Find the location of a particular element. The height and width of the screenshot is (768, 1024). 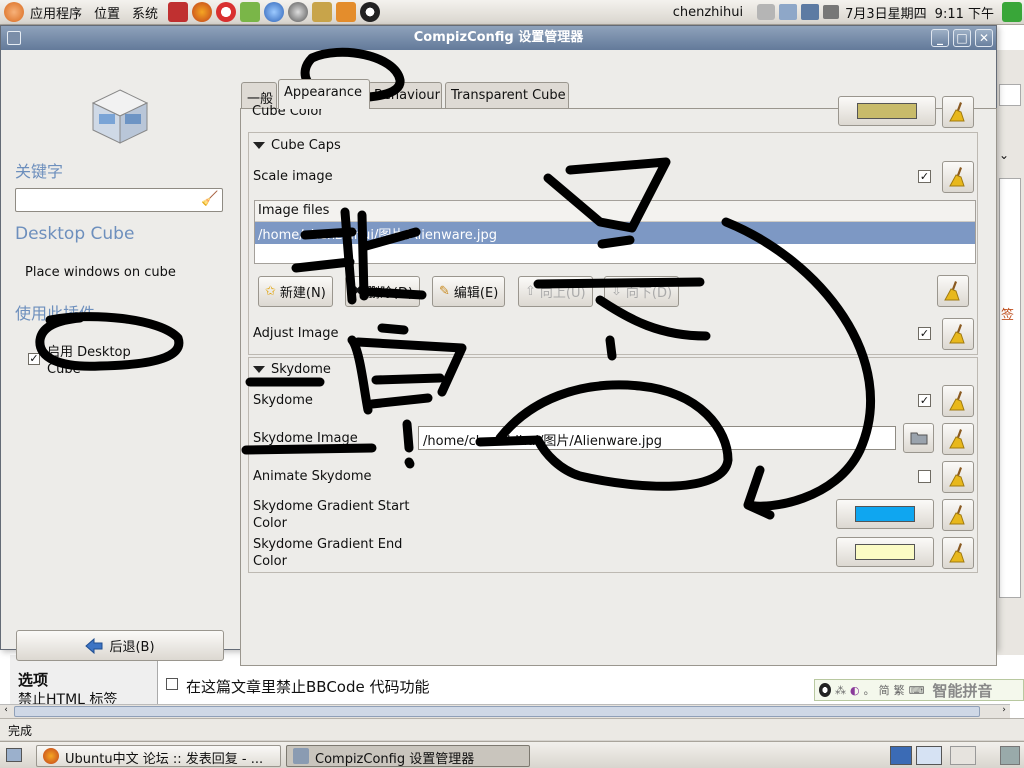

tab-behaviour: Behaviour is located at coordinates (405, 95).